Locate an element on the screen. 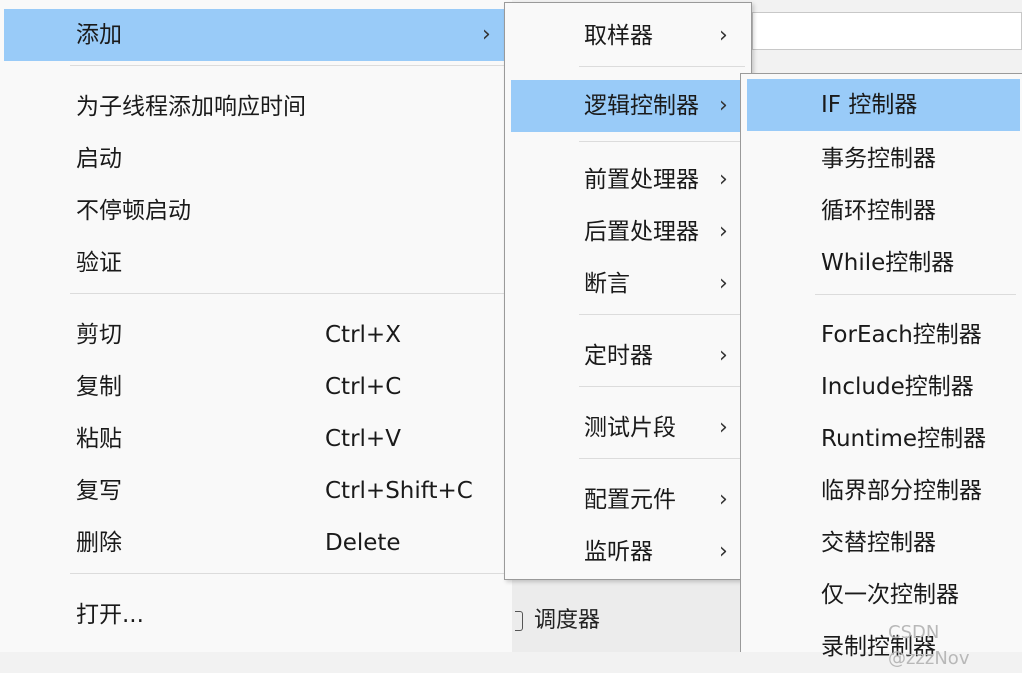  submenu-item-foreach-controller: ForEach控制器 is located at coordinates (881, 335).